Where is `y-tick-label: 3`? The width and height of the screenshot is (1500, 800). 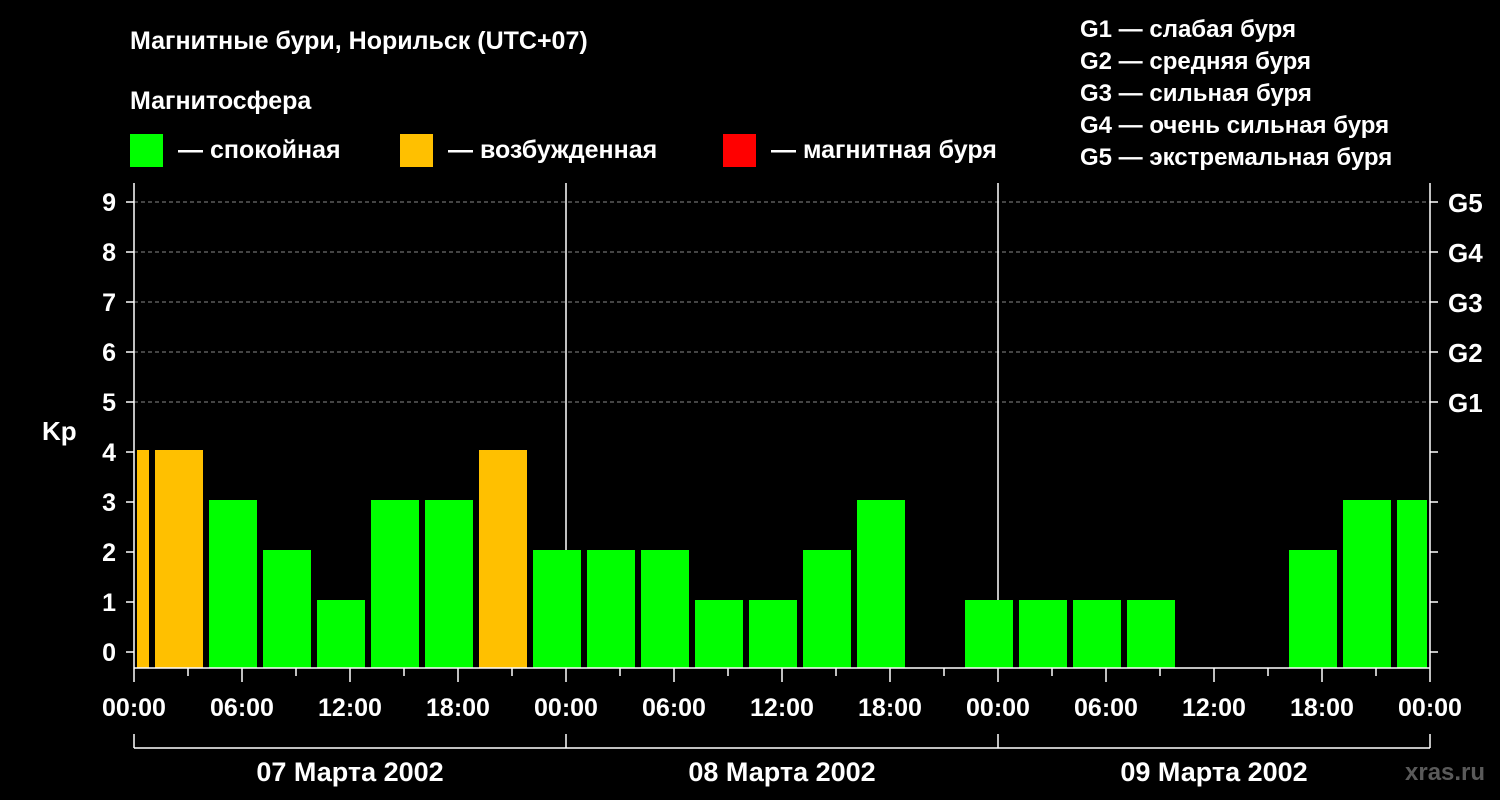 y-tick-label: 3 is located at coordinates (109, 503).